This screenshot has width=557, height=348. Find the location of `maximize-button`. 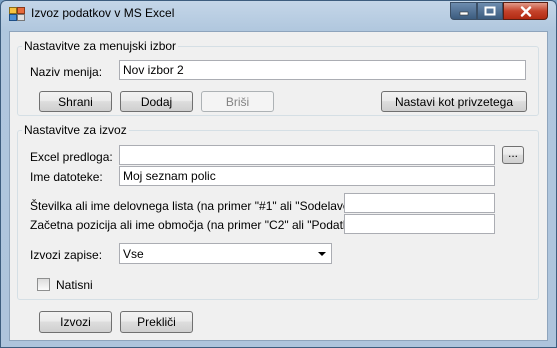

maximize-button is located at coordinates (490, 11).